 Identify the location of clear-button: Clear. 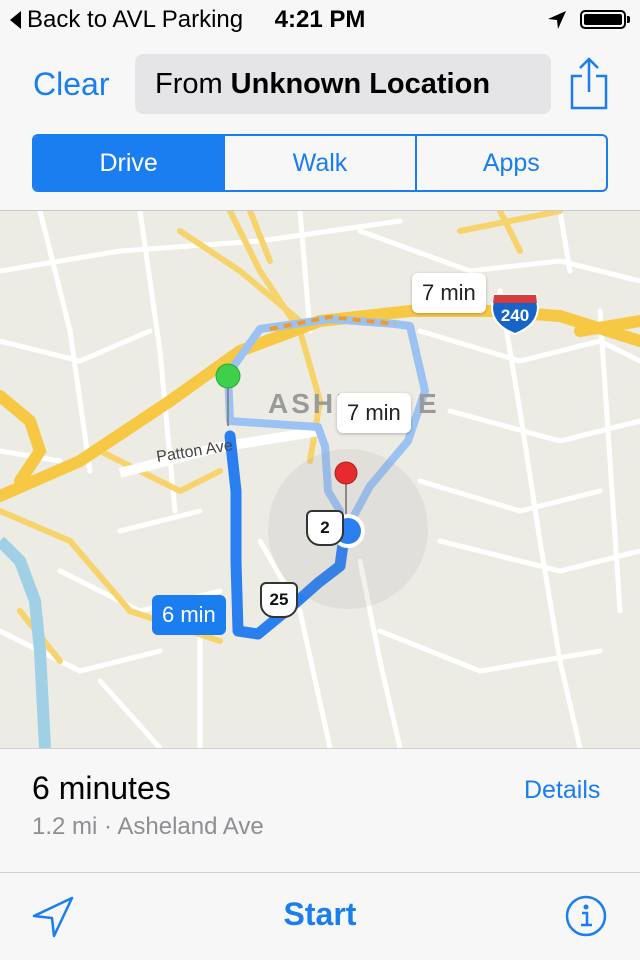
(71, 84).